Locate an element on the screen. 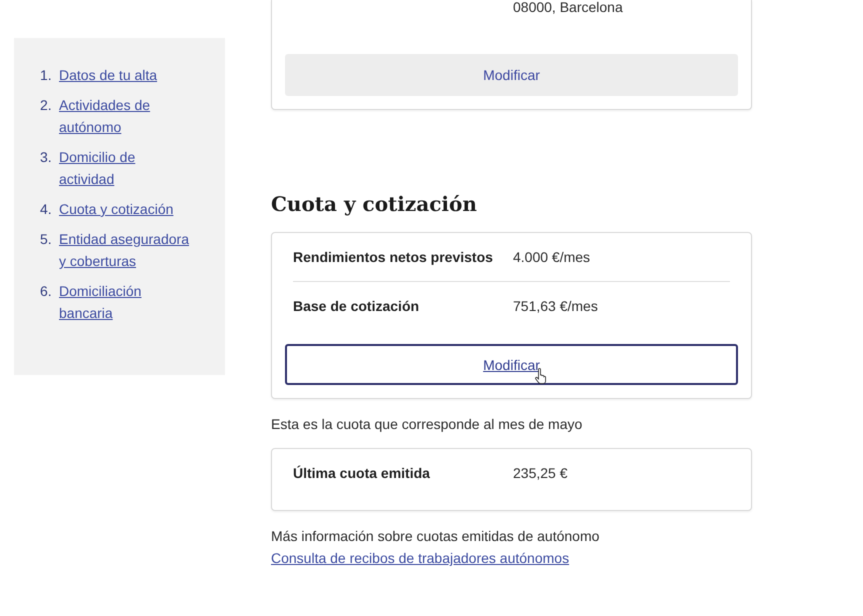 The height and width of the screenshot is (616, 863). field-value: 235,25 € is located at coordinates (540, 473).